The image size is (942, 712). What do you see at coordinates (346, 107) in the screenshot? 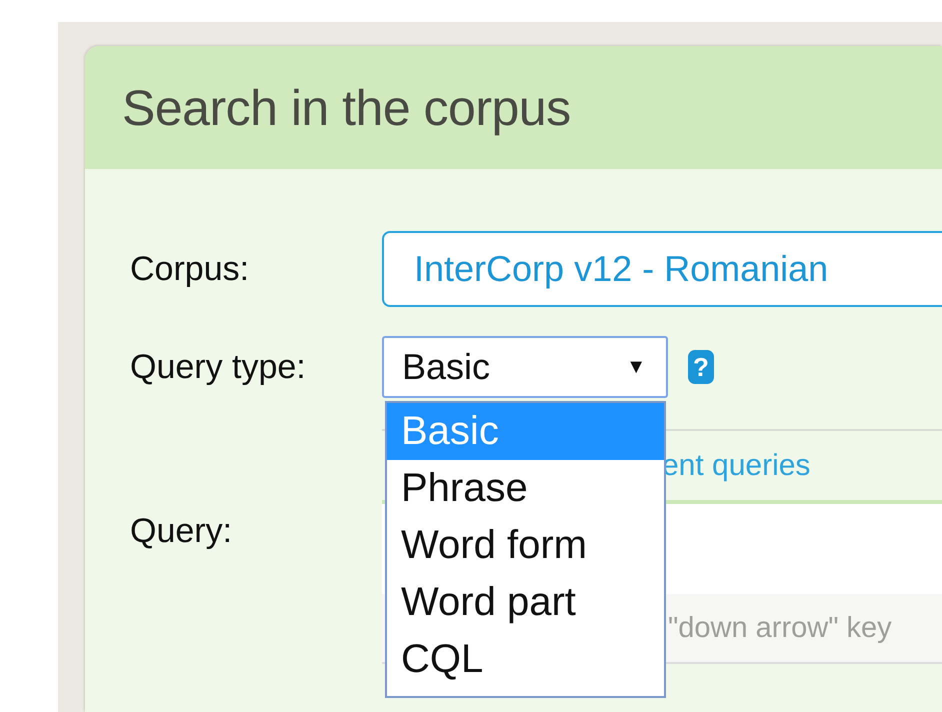
I see `panel-title: Search in the corpus` at bounding box center [346, 107].